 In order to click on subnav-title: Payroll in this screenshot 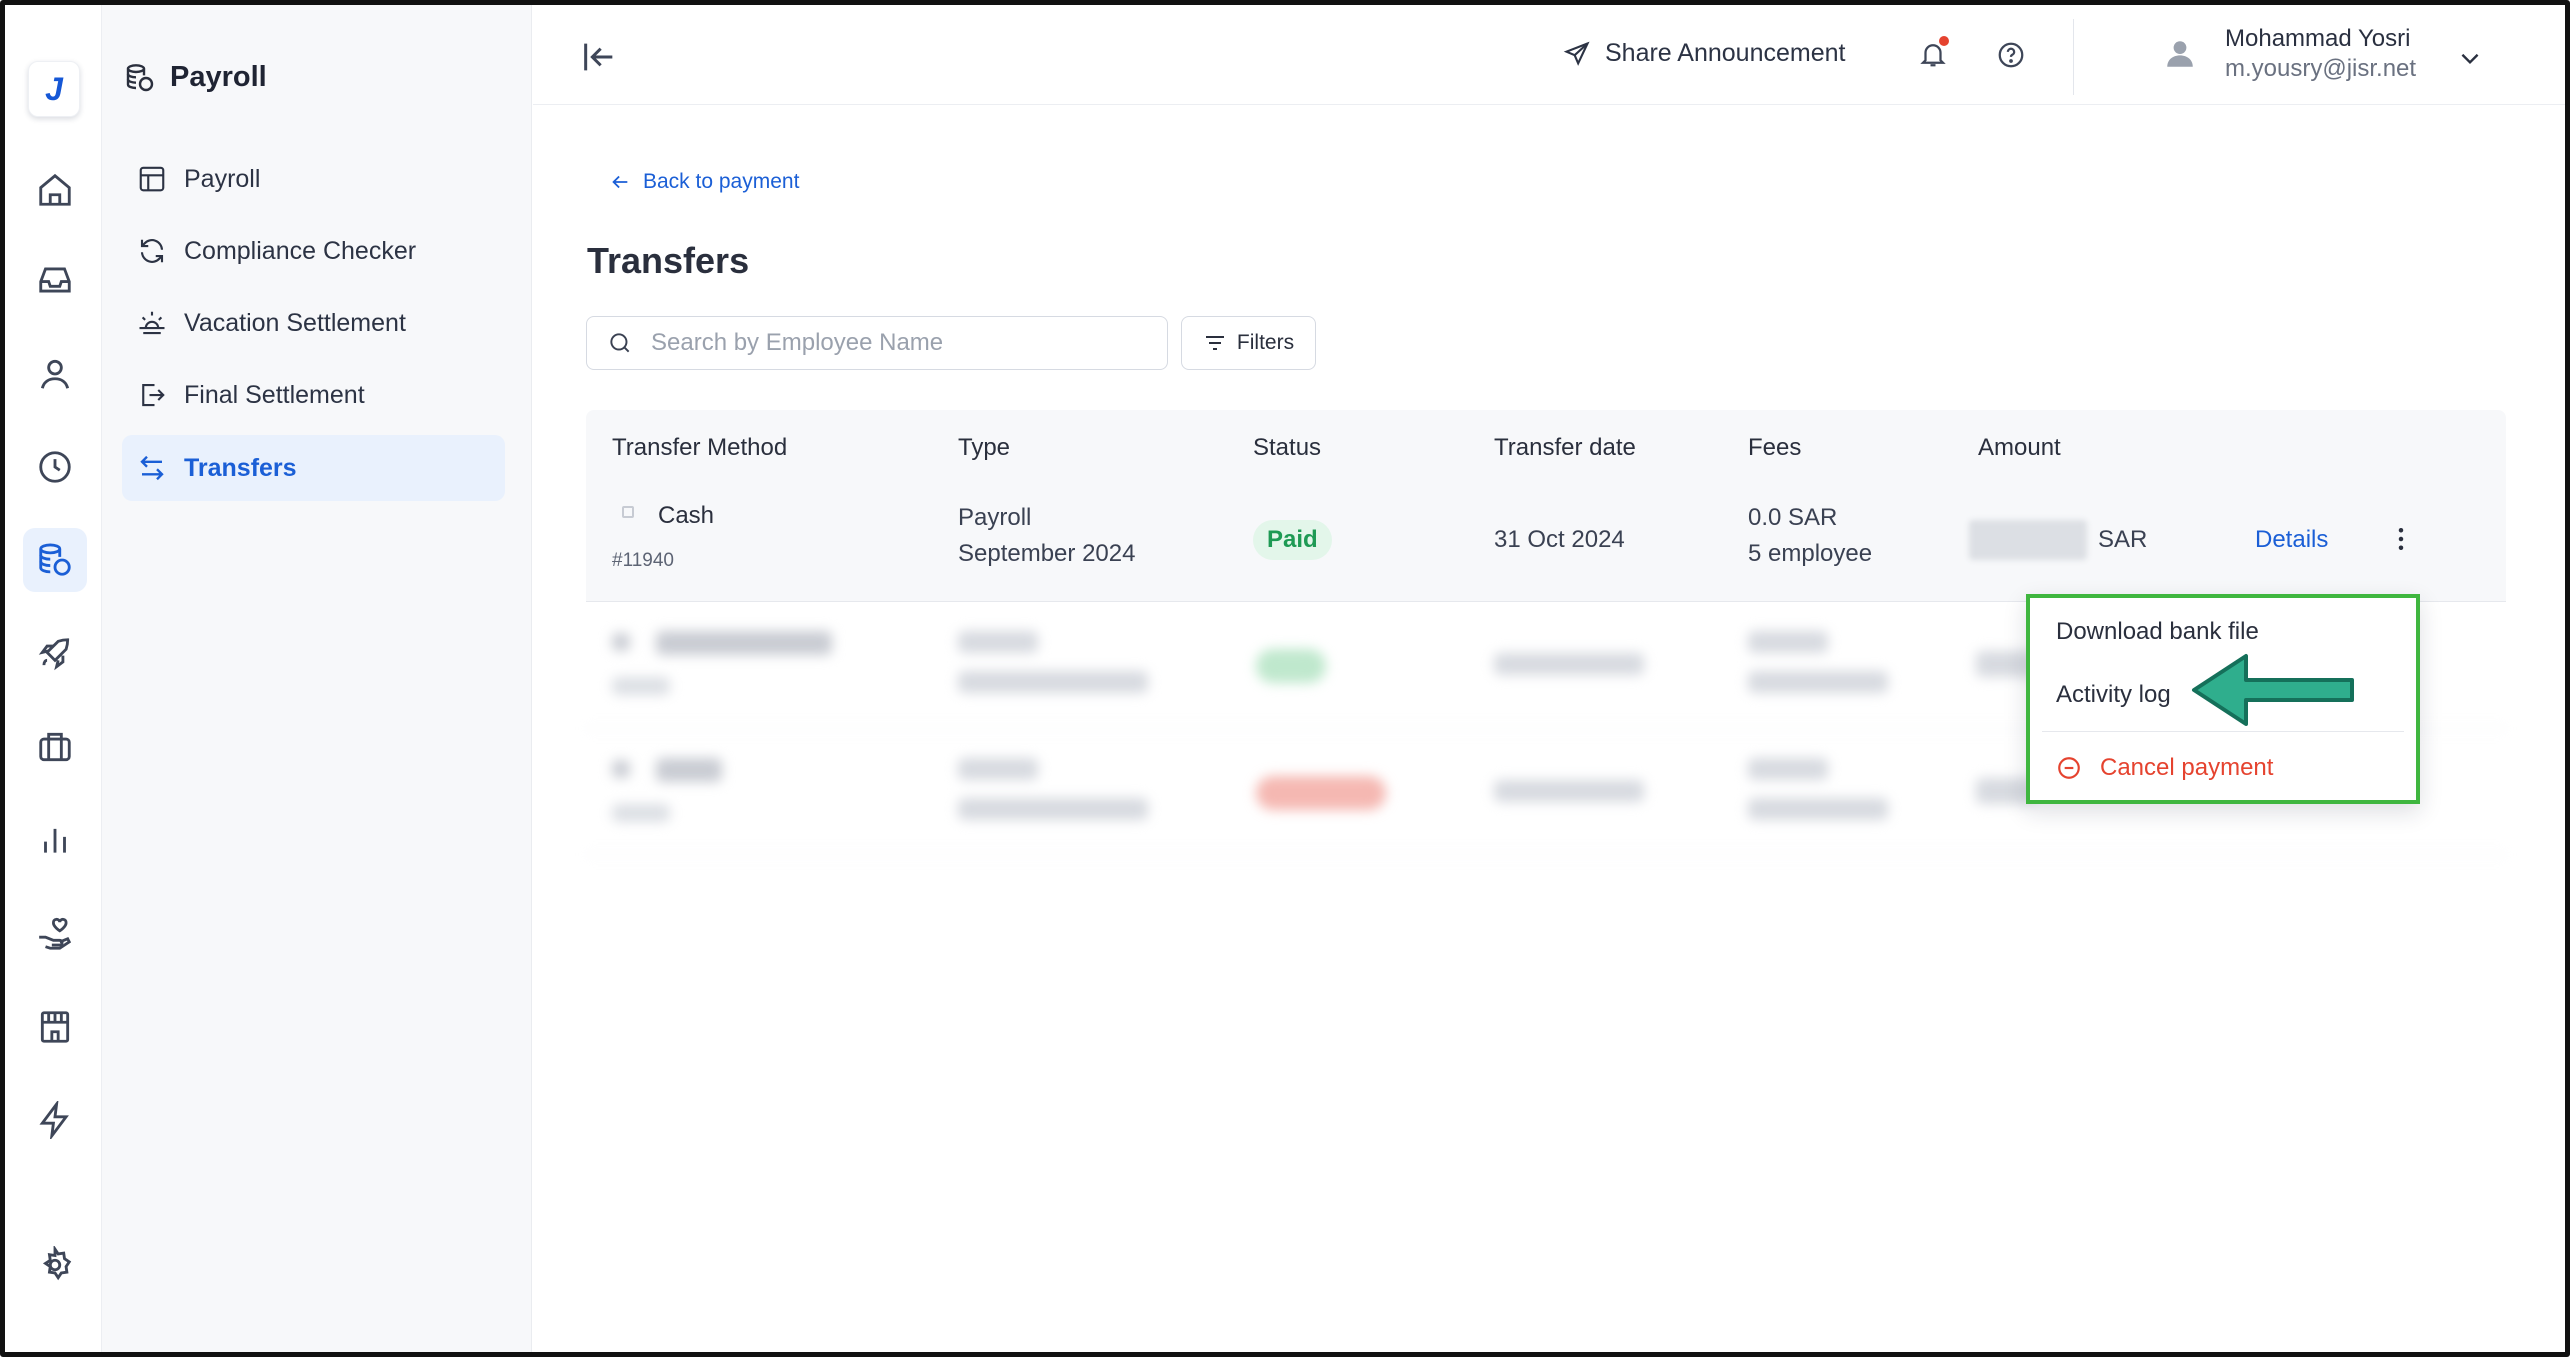, I will do `click(195, 77)`.